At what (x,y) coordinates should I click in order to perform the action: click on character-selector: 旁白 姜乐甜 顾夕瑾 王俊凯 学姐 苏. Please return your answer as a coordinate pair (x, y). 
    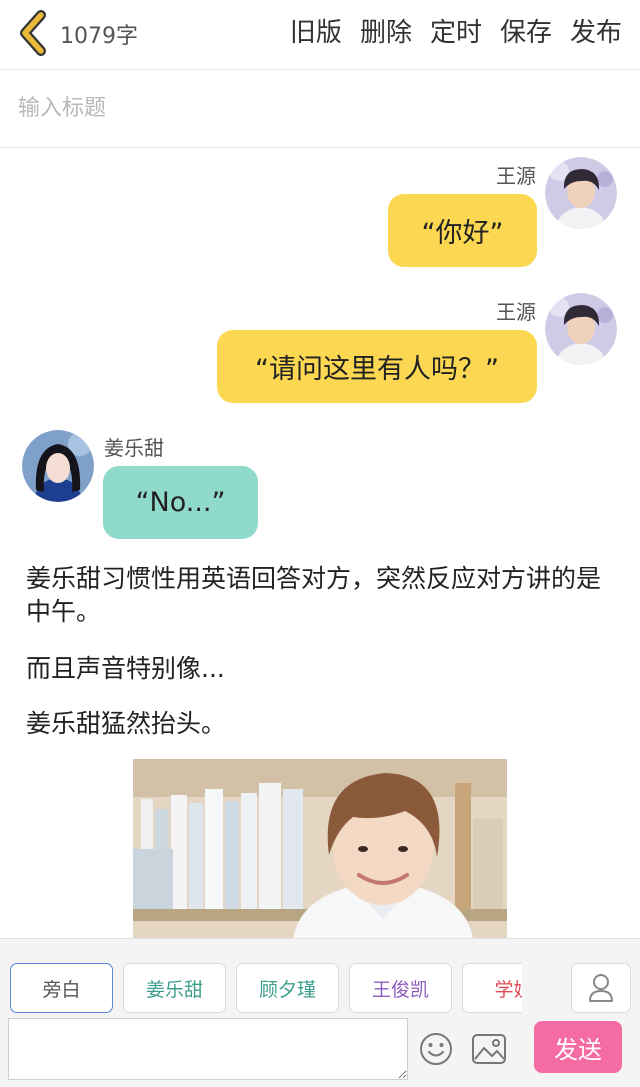
    Looking at the image, I should click on (266, 988).